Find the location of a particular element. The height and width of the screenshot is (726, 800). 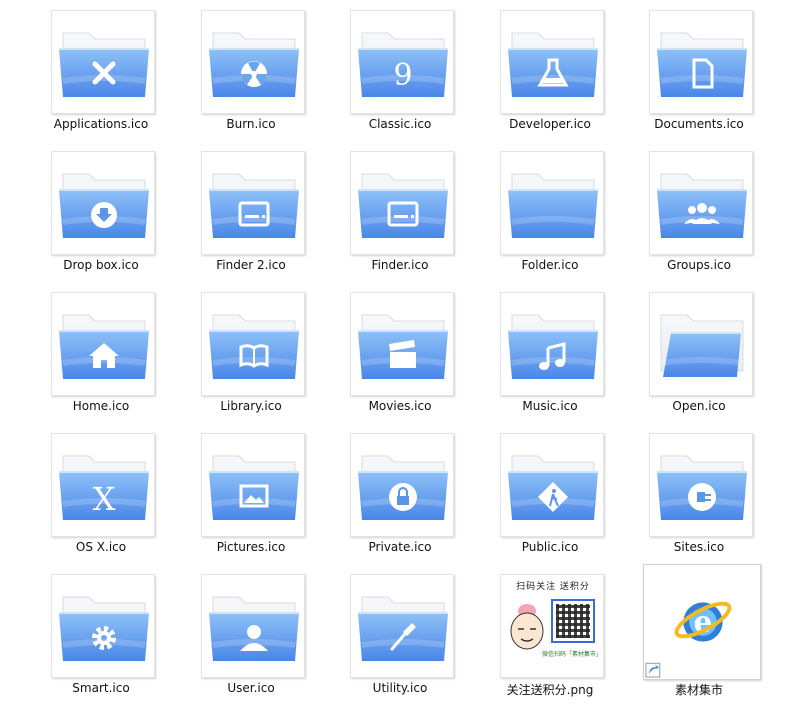

file-item: User.ico is located at coordinates (251, 634).